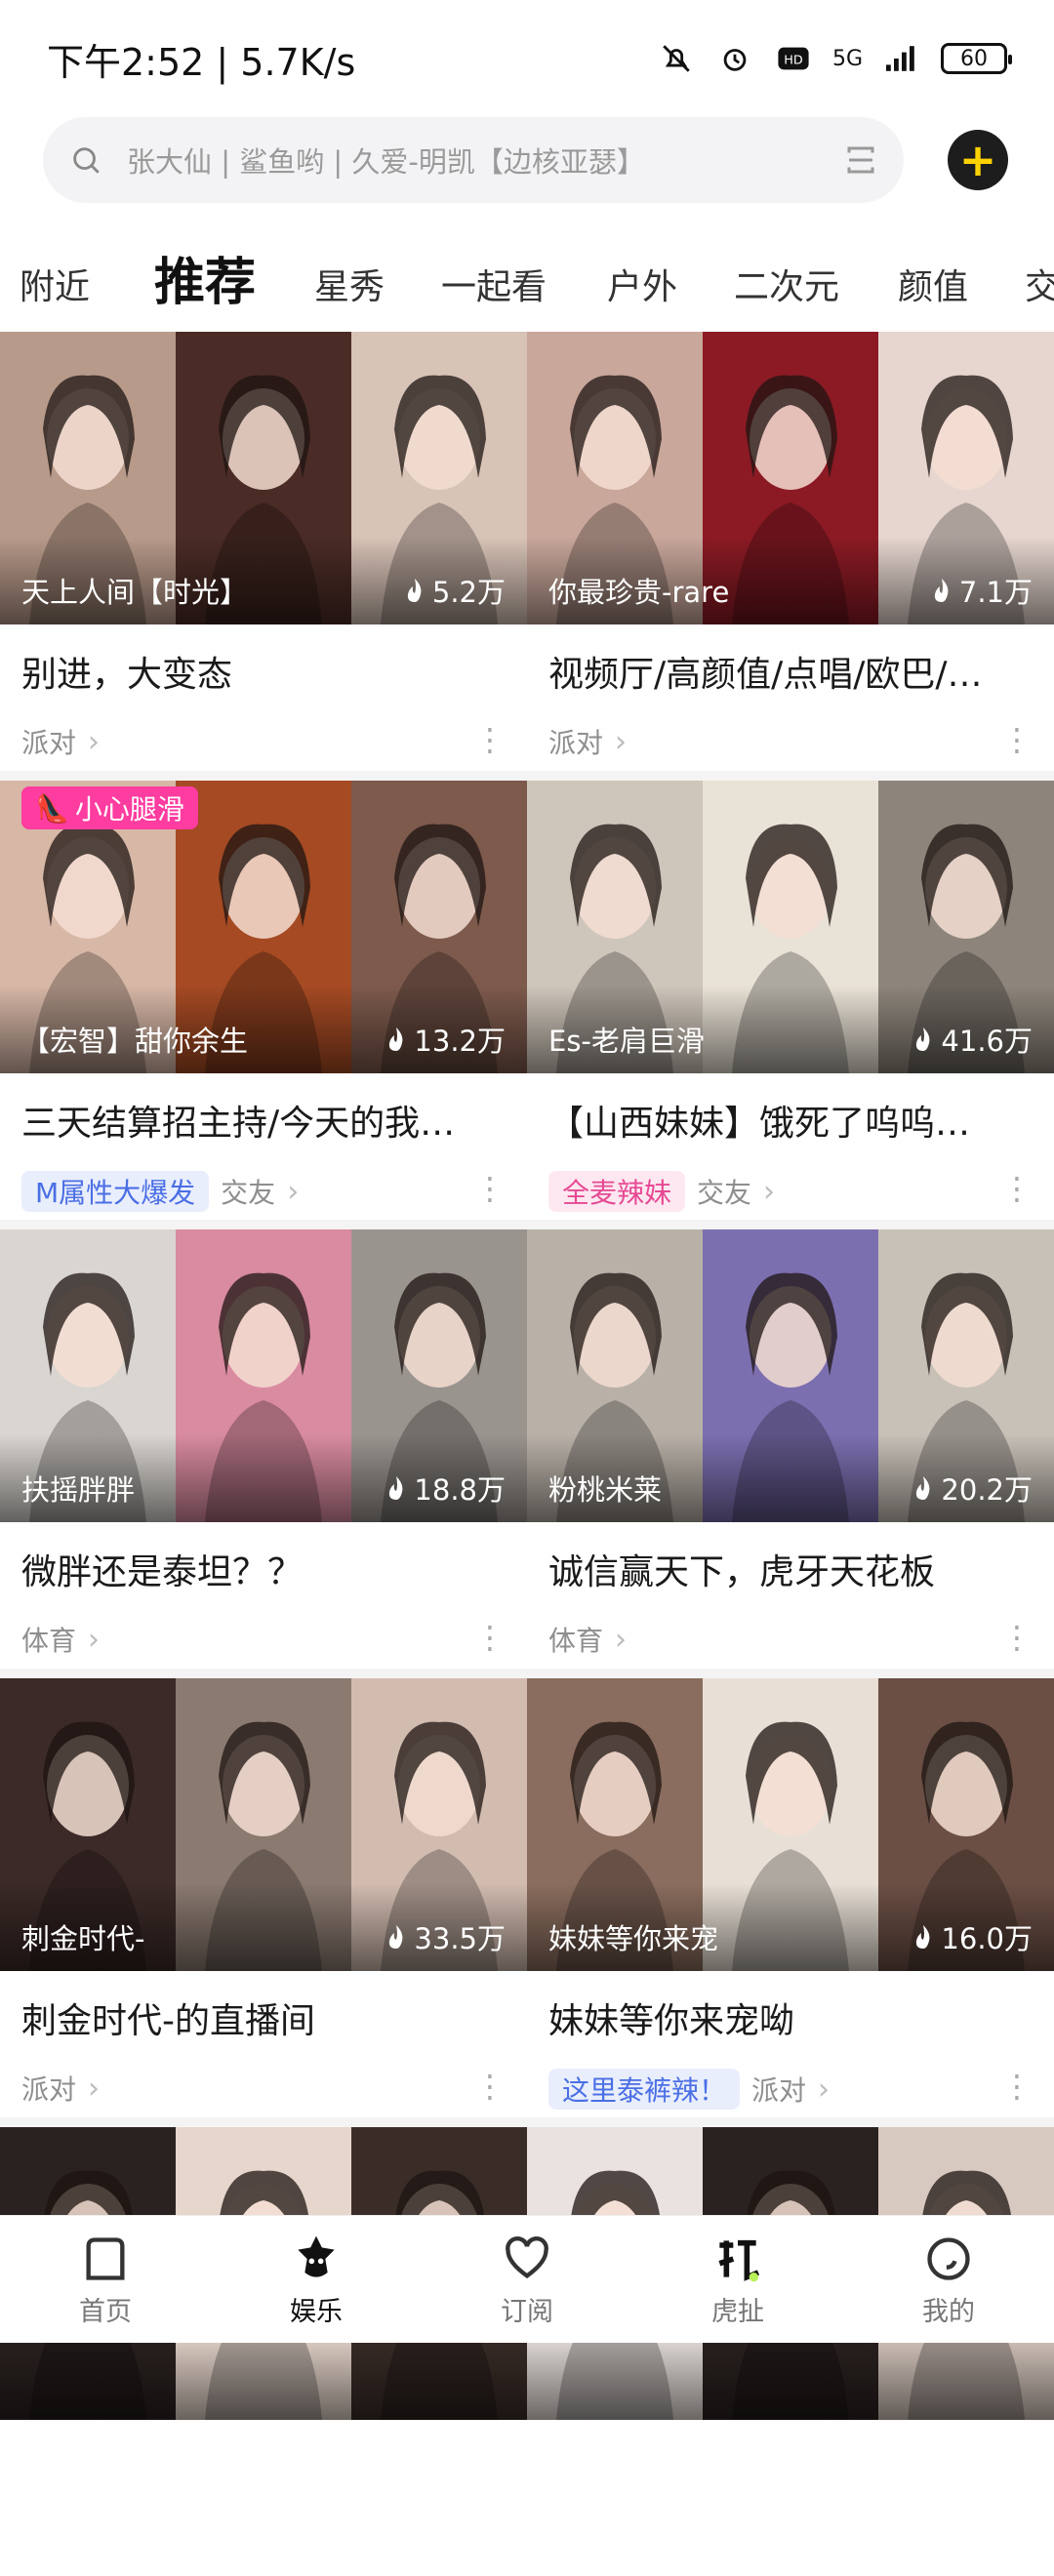 The image size is (1054, 2576). I want to click on room-title: 微胖还是泰坦？？, so click(162, 1572).